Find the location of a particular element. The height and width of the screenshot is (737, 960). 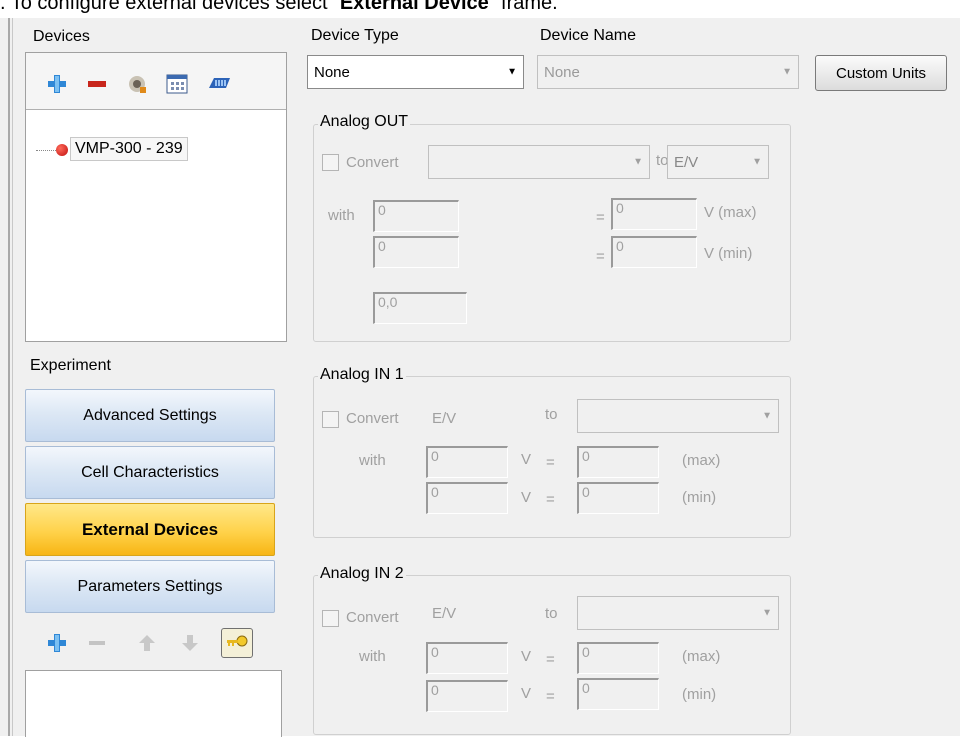

analog-in1-unit-label: E/V is located at coordinates (444, 418).